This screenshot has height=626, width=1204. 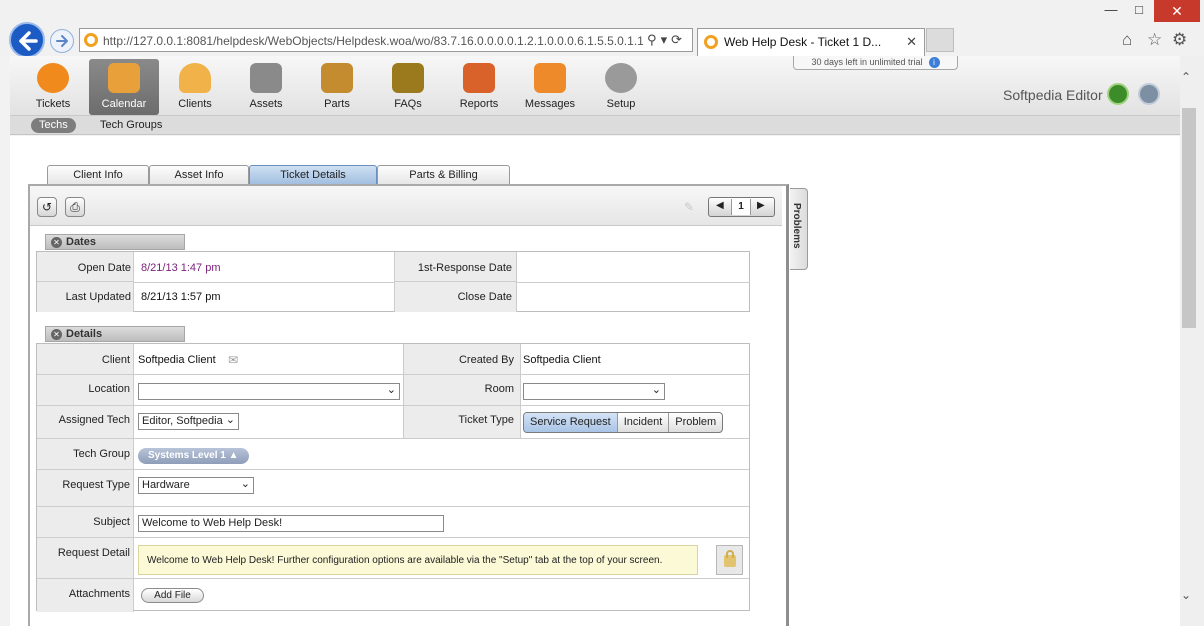 I want to click on open-date-label: Open Date, so click(x=104, y=268).